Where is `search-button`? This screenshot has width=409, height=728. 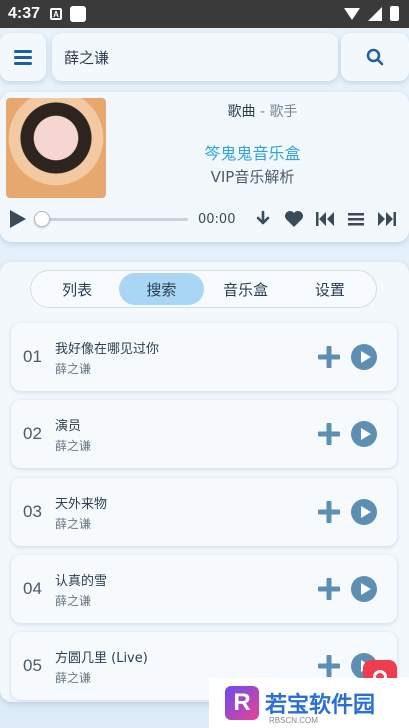 search-button is located at coordinates (375, 57).